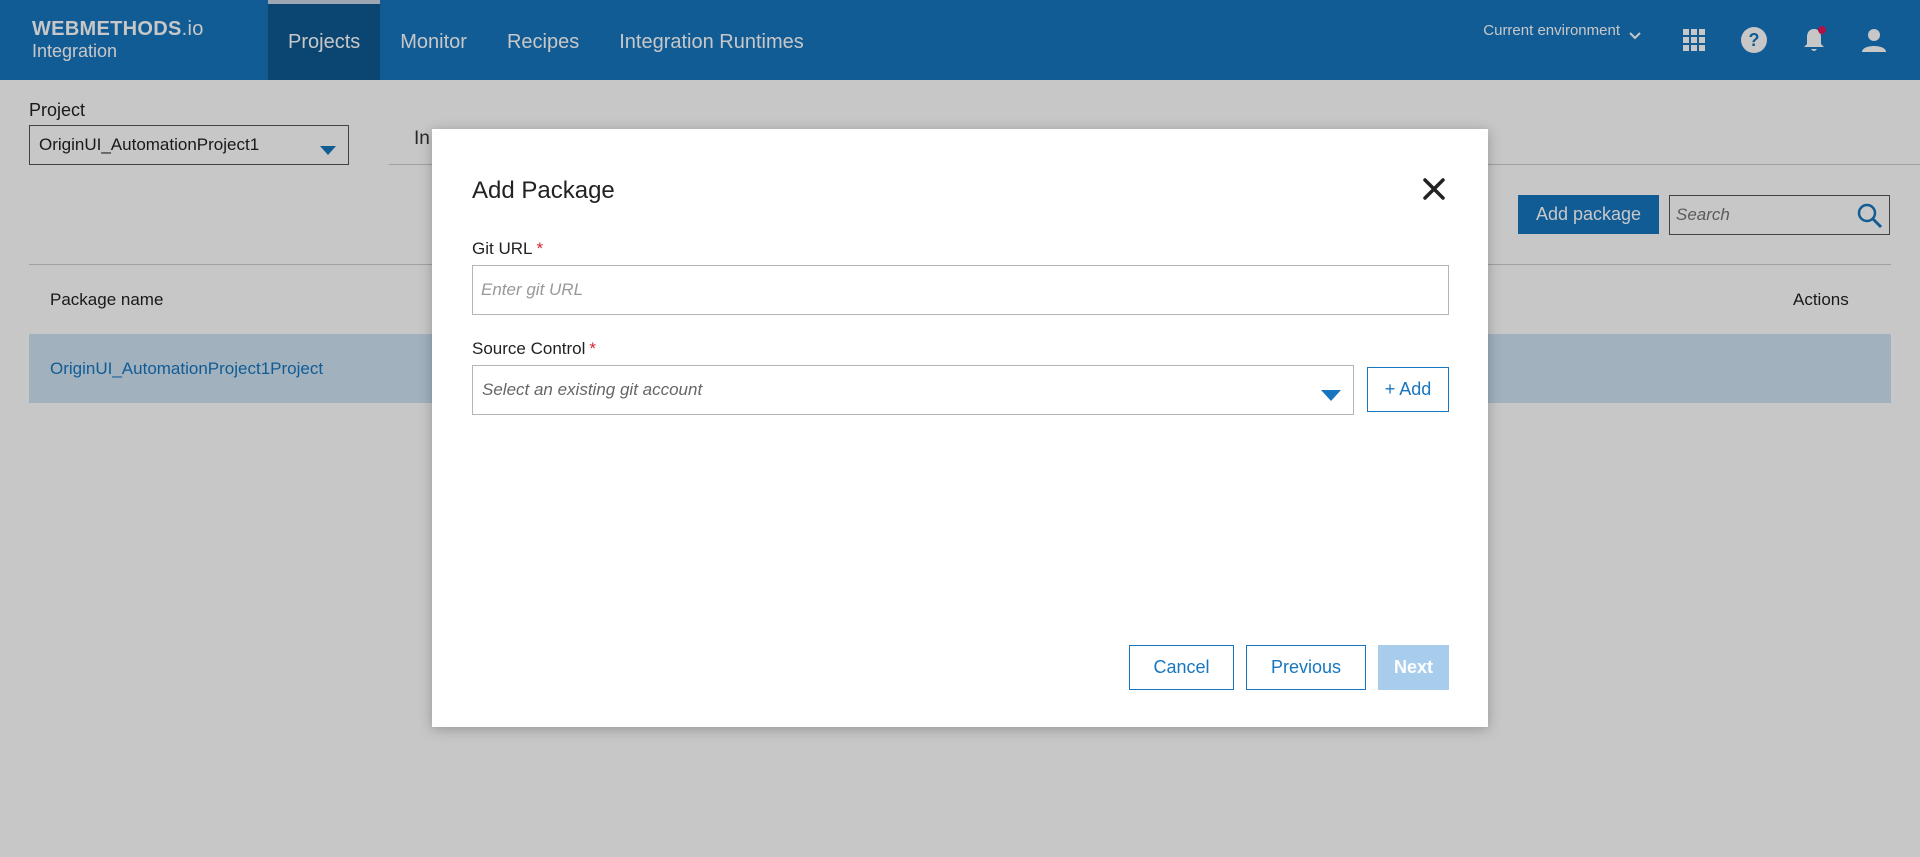 This screenshot has height=857, width=1920. What do you see at coordinates (1413, 667) in the screenshot?
I see `next-button: Next` at bounding box center [1413, 667].